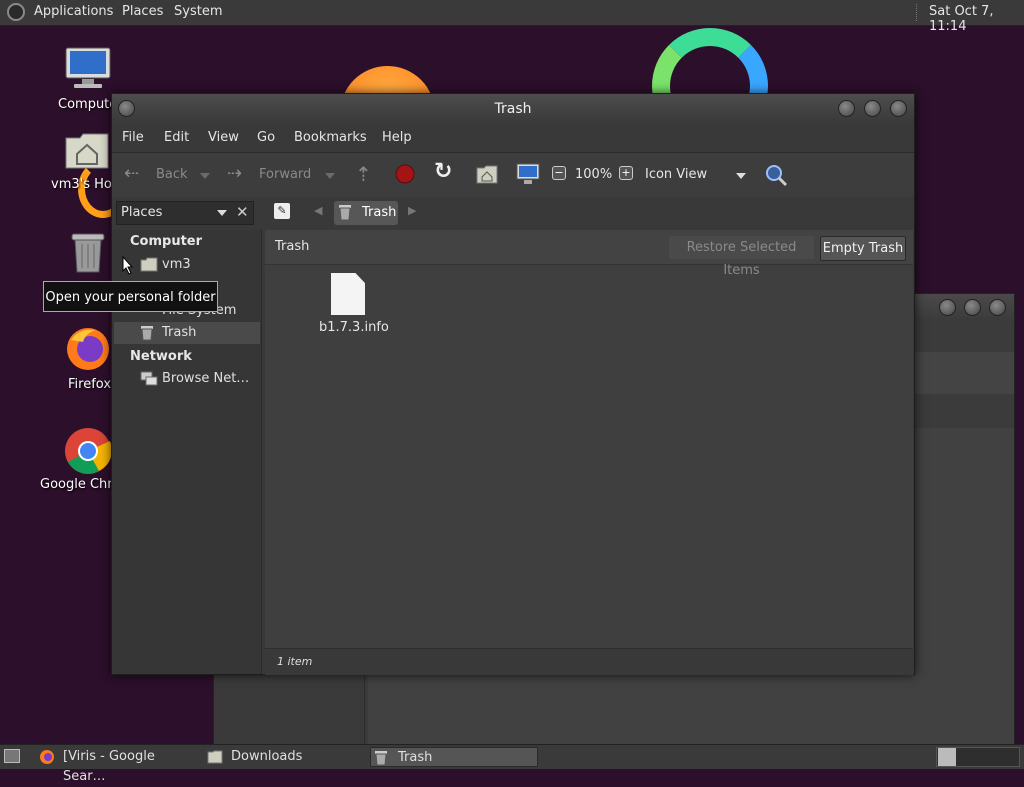  What do you see at coordinates (242, 212) in the screenshot?
I see `close-side-pane-icon: ✕` at bounding box center [242, 212].